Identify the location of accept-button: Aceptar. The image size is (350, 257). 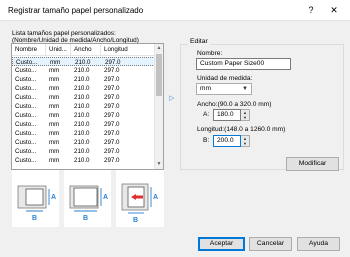
(221, 244).